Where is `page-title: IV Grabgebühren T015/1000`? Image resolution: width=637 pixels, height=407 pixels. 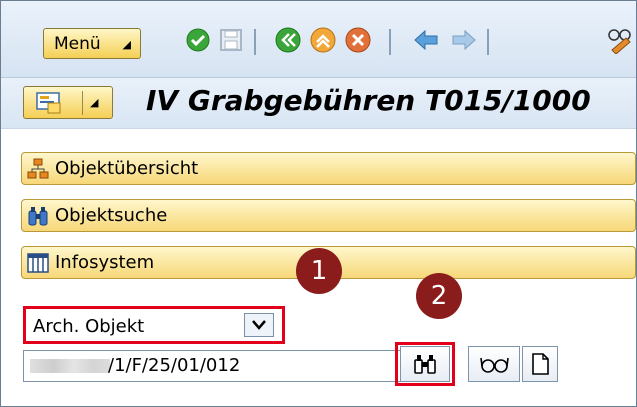 page-title: IV Grabgebühren T015/1000 is located at coordinates (368, 100).